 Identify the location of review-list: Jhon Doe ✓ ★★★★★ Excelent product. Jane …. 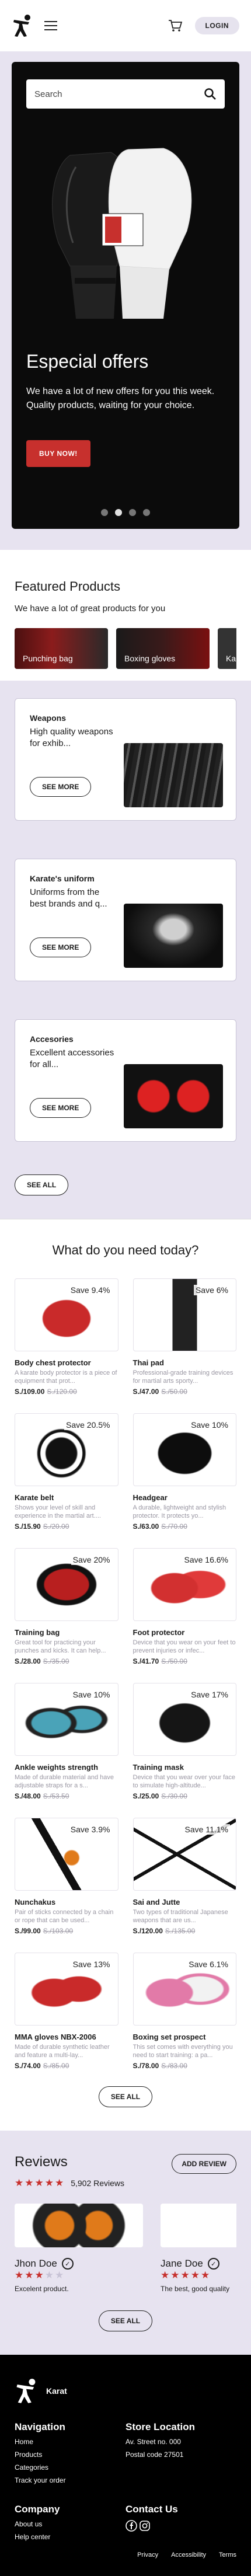
(125, 2249).